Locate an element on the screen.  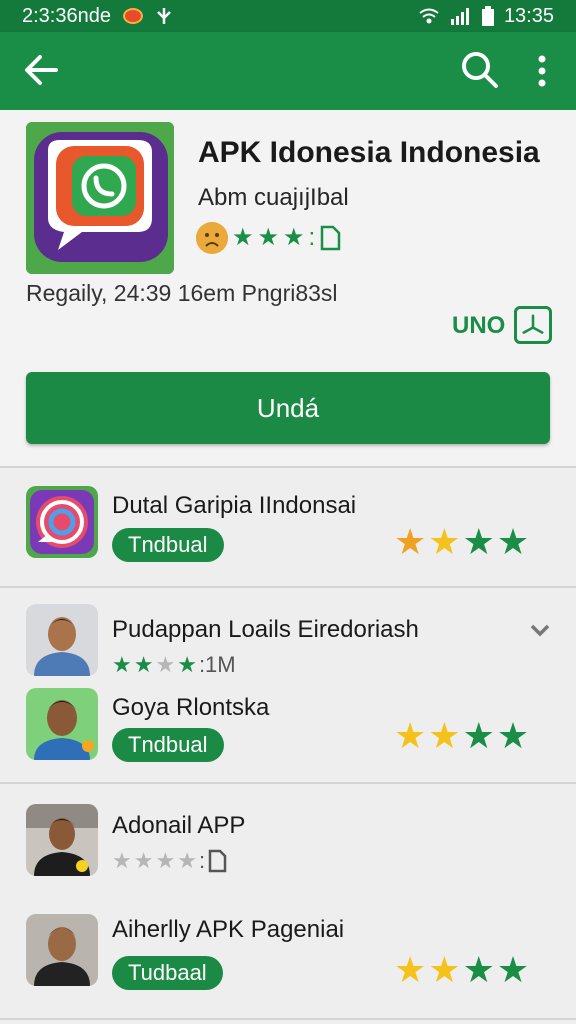
list-item: Pudappan Loails Eiredoriash ★ ★ ★ ★ :1M is located at coordinates (288, 634).